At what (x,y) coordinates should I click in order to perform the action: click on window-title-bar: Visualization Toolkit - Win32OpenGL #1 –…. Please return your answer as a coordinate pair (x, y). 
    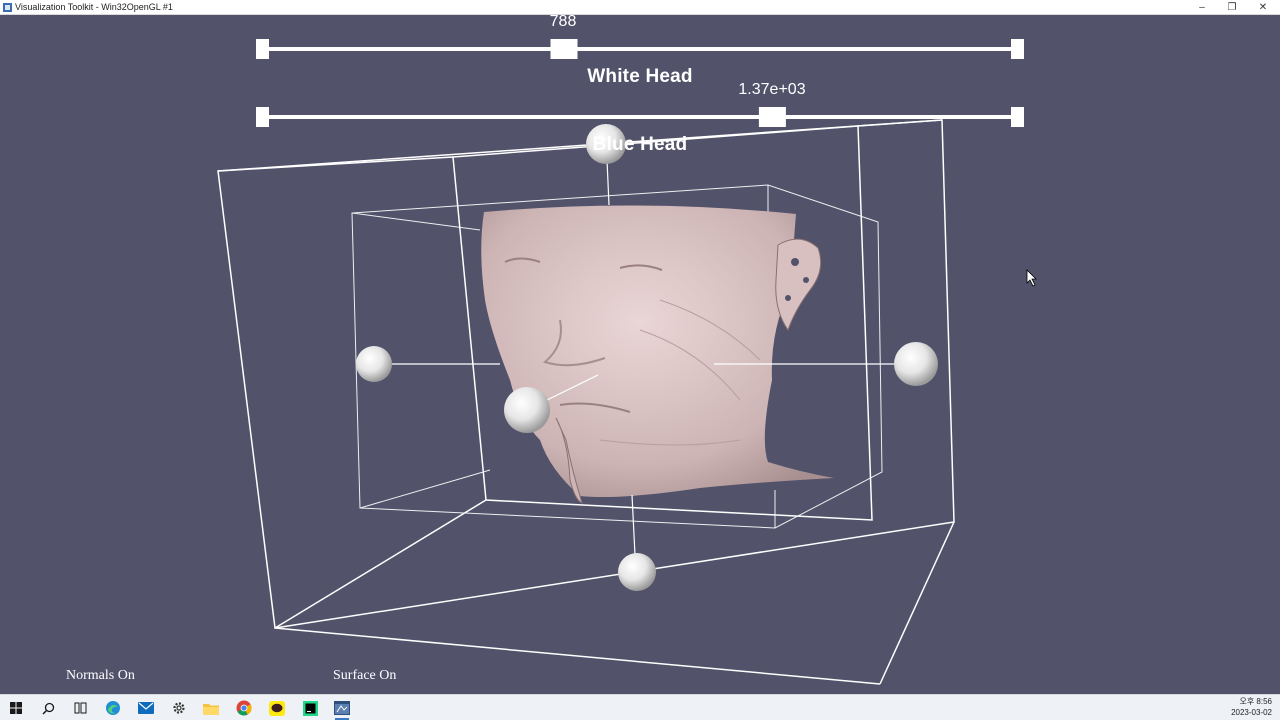
    Looking at the image, I should click on (640, 7).